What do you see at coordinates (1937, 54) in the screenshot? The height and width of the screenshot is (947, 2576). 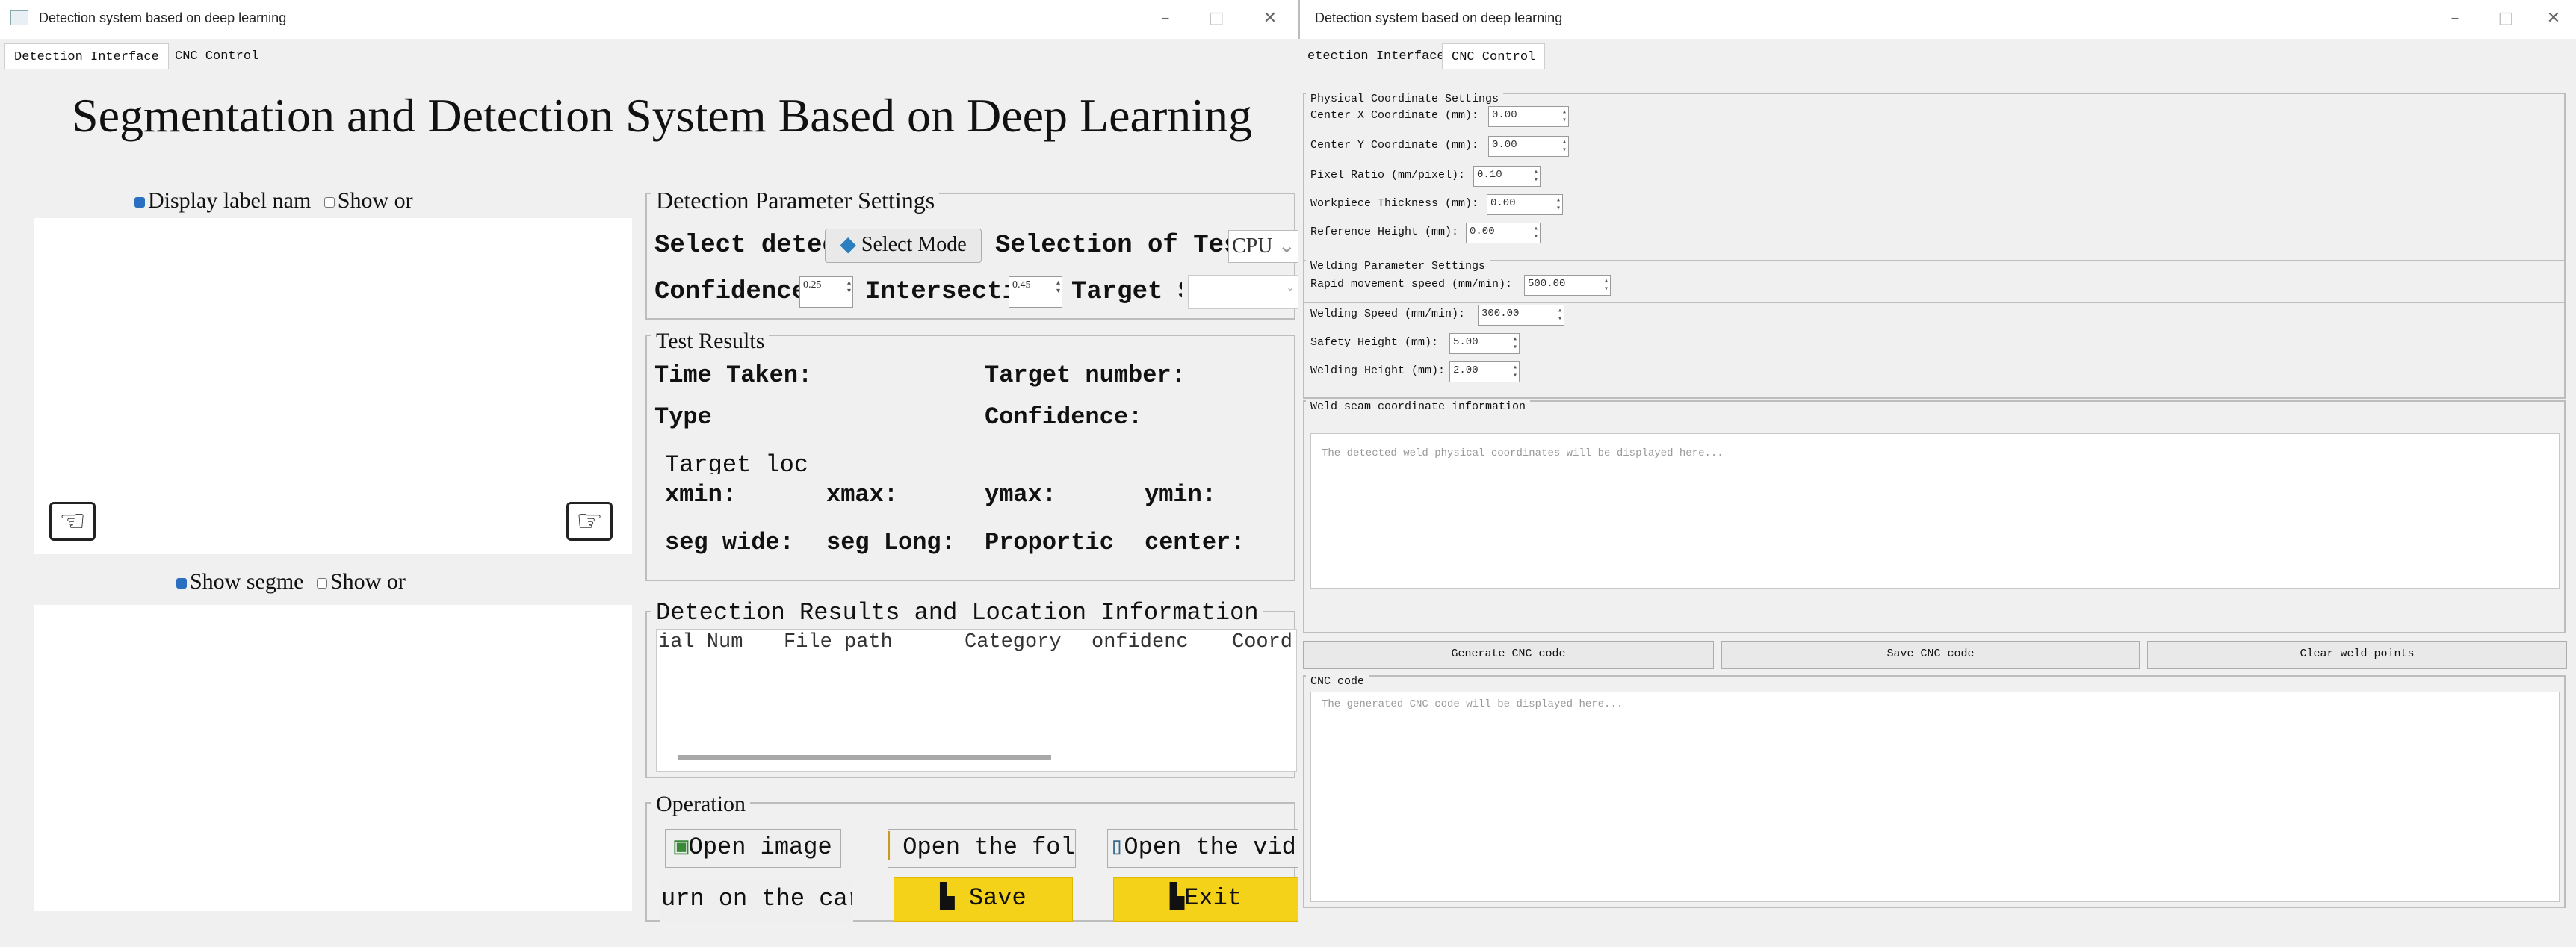 I see `tab-bar-right: etection Interface CNC Control` at bounding box center [1937, 54].